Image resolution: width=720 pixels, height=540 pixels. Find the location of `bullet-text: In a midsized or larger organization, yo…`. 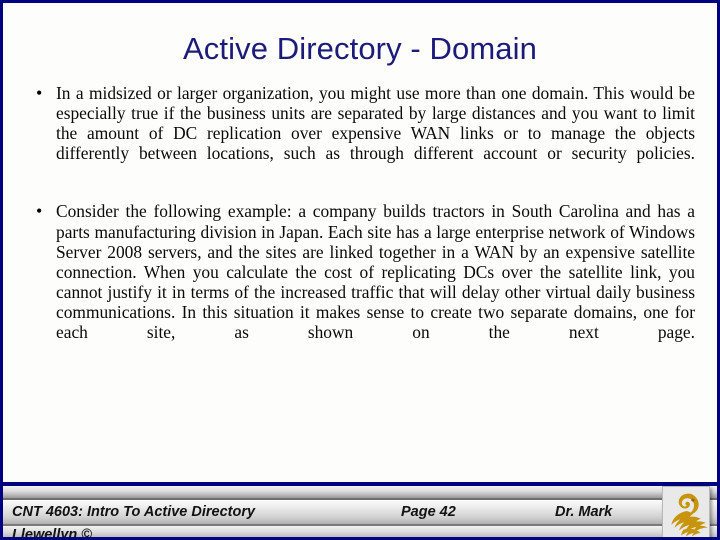

bullet-text: In a midsized or larger organization, yo… is located at coordinates (375, 123).